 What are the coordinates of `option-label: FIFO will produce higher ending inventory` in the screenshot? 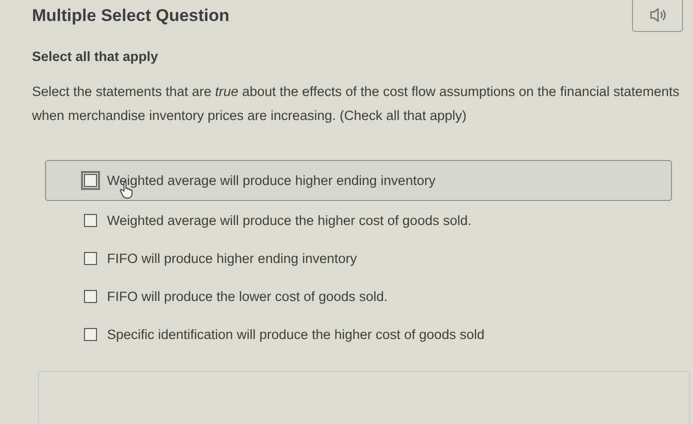 It's located at (232, 258).